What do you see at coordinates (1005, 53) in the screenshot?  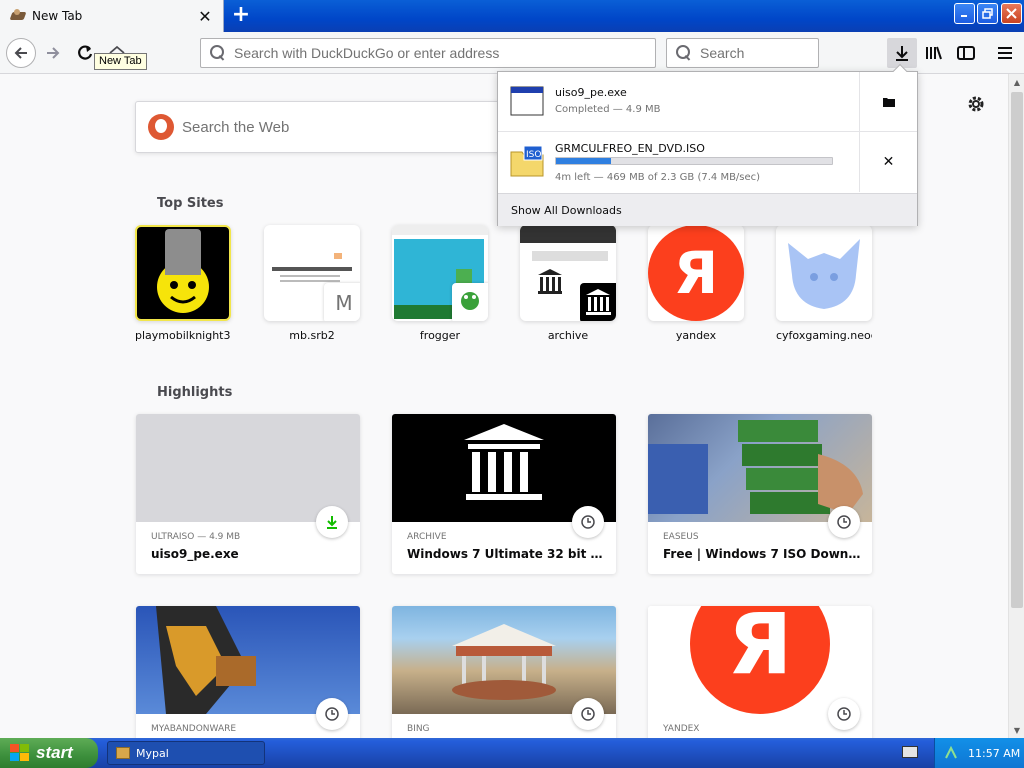 I see `menu-button` at bounding box center [1005, 53].